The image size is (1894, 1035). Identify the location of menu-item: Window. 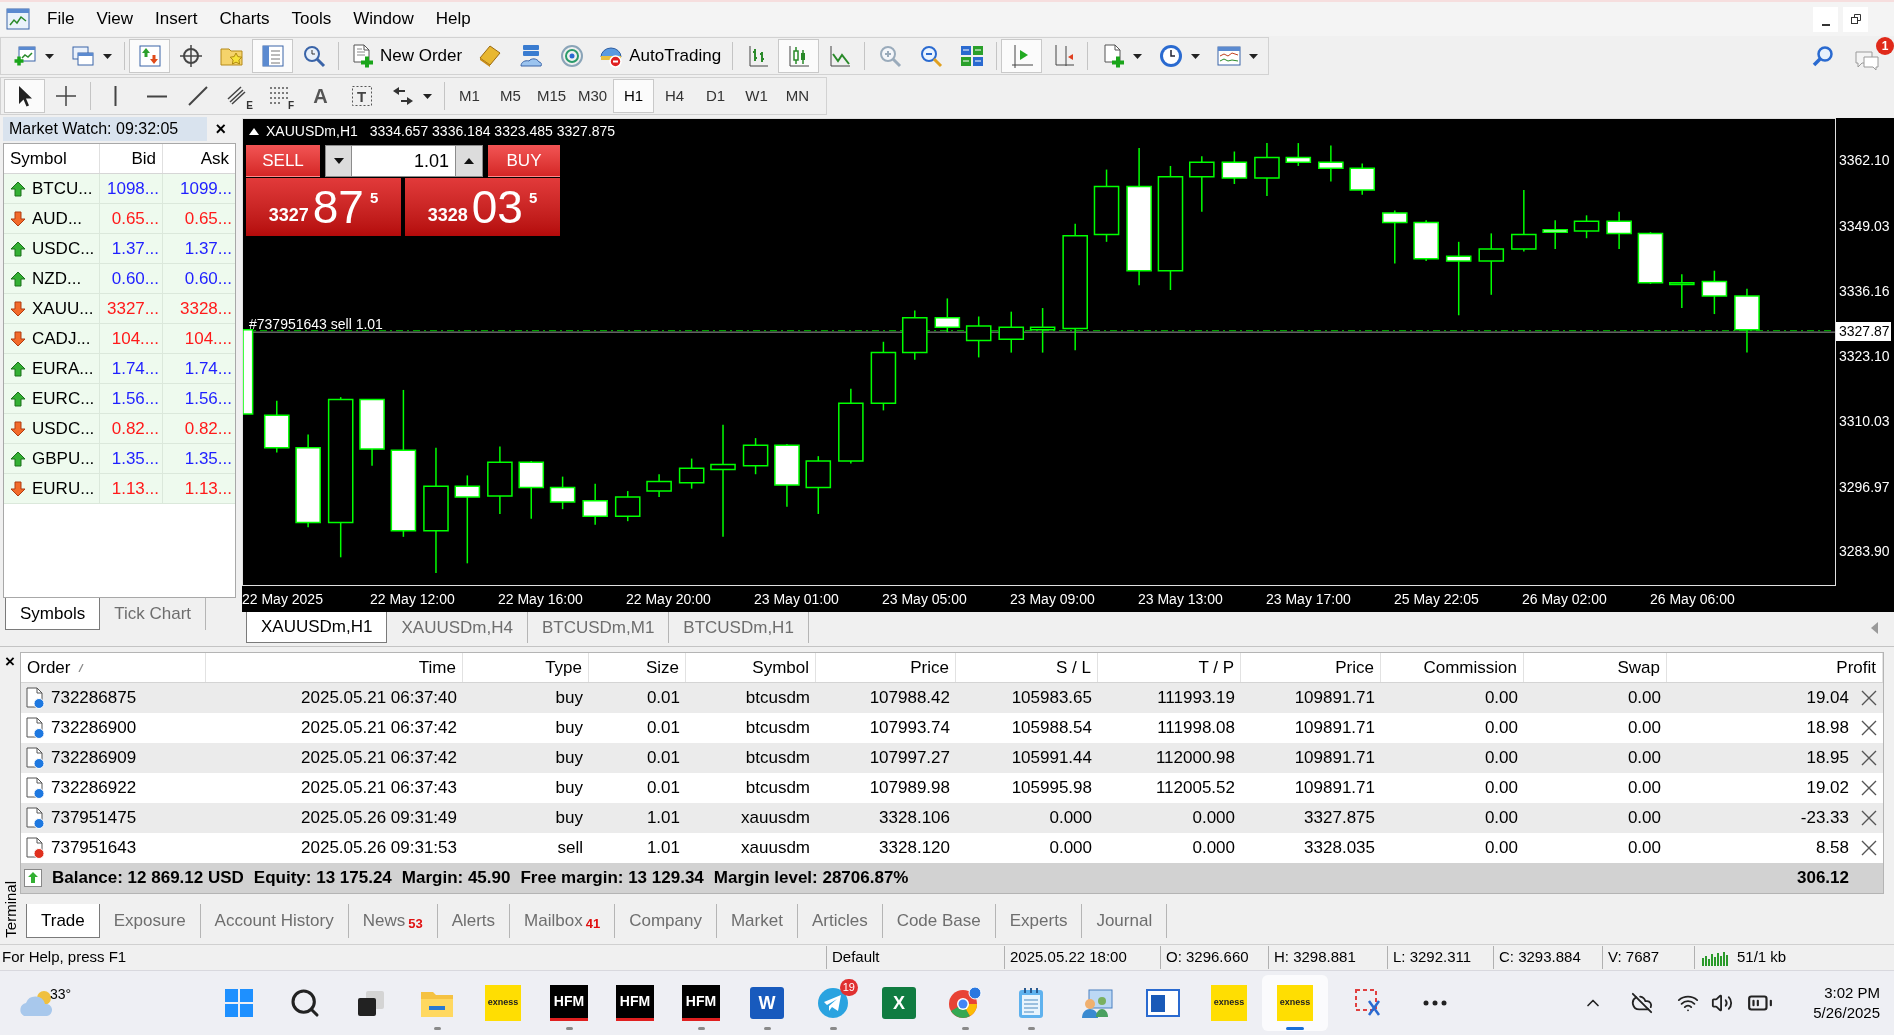
(383, 19).